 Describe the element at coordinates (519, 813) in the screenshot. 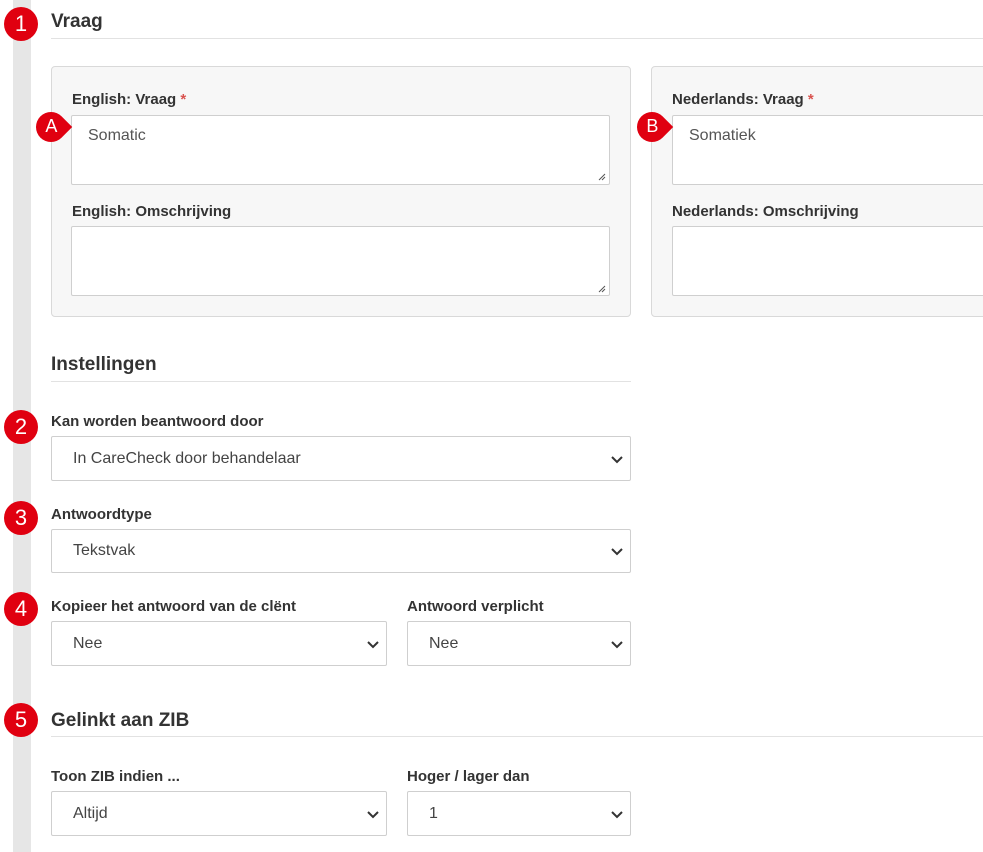

I see `zib-higher-lower-select: 1` at that location.